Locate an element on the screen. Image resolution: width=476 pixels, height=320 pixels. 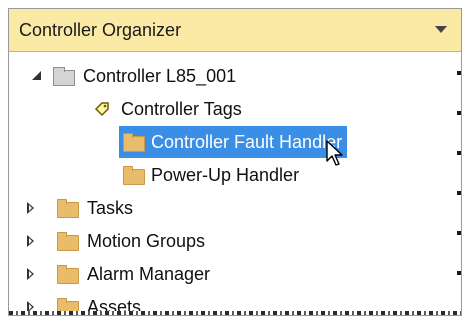
panel-title: Controller Organizer is located at coordinates (100, 29).